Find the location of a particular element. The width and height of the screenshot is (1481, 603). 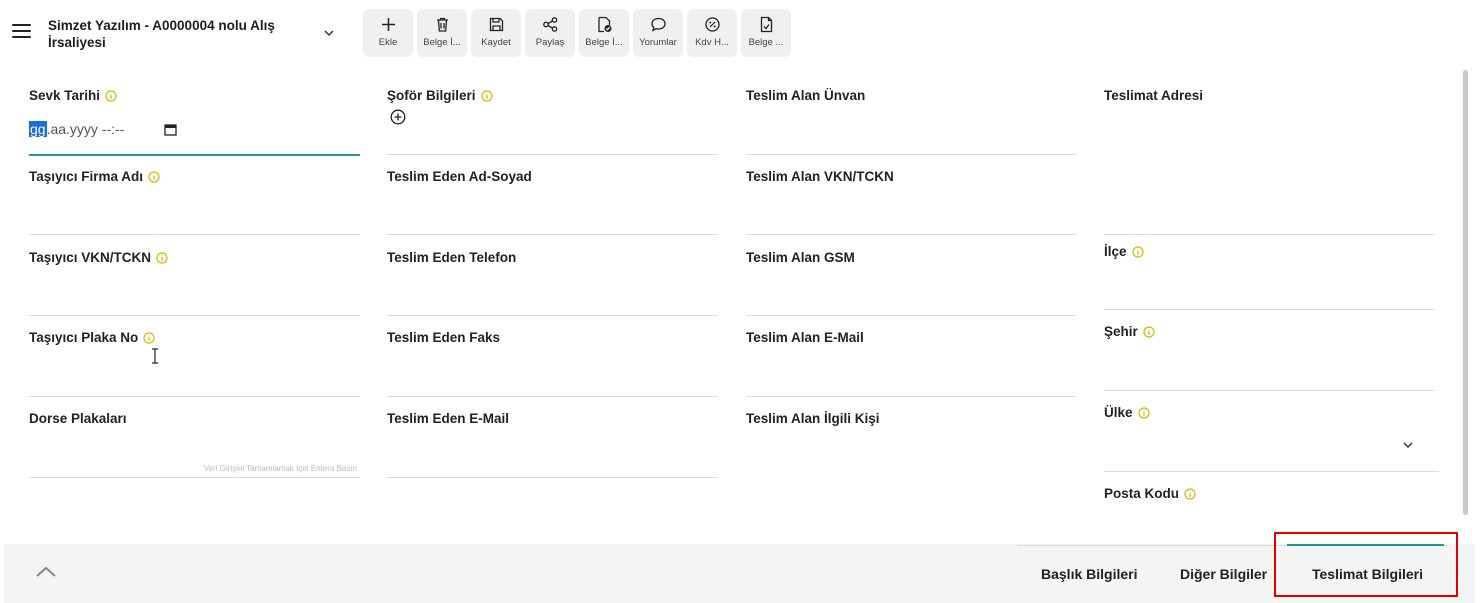

carrier-plate-field: Taşıyıcı Plaka No is located at coordinates (194, 363).